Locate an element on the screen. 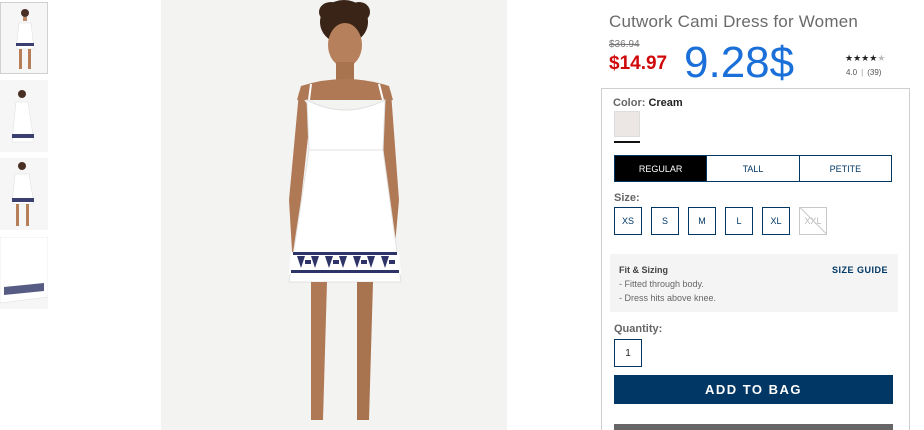 The width and height of the screenshot is (924, 430). selected-swatch-indicator is located at coordinates (627, 142).